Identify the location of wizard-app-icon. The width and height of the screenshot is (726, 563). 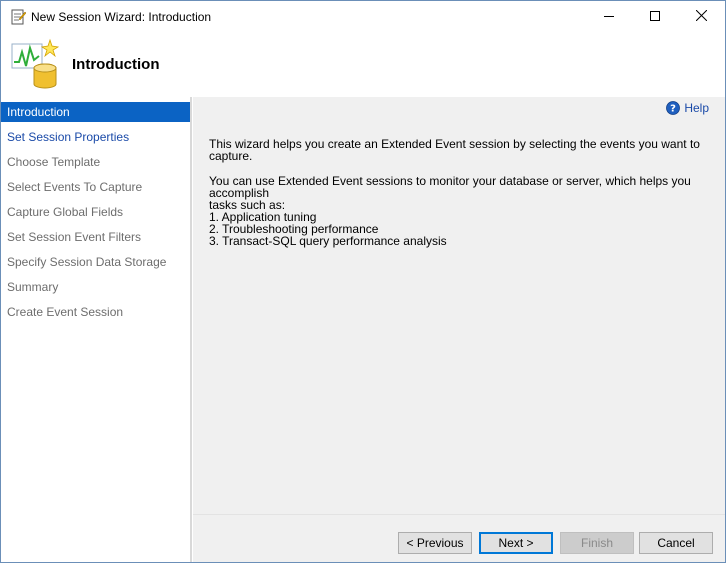
(18, 17).